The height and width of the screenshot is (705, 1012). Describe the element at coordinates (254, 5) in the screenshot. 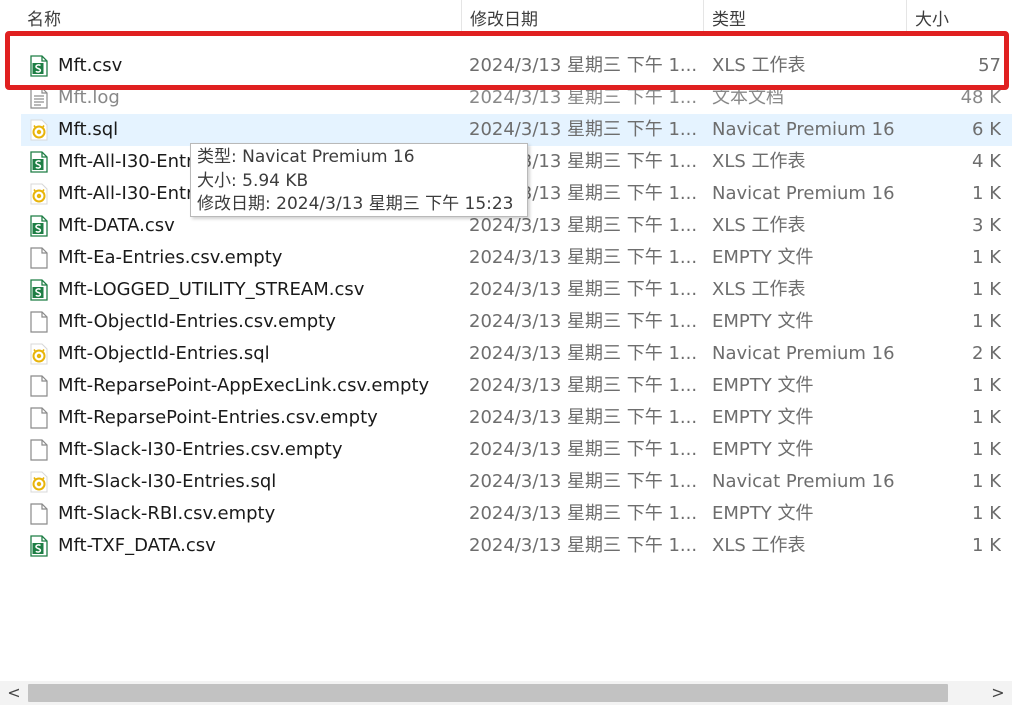

I see `sort-ascending-icon: ^` at that location.